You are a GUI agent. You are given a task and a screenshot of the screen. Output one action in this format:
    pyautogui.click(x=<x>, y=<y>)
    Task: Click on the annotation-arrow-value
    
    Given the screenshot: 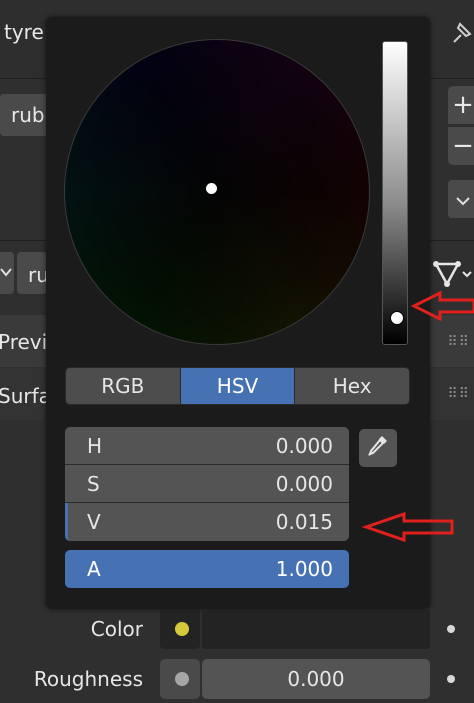 What is the action you would take?
    pyautogui.click(x=407, y=527)
    